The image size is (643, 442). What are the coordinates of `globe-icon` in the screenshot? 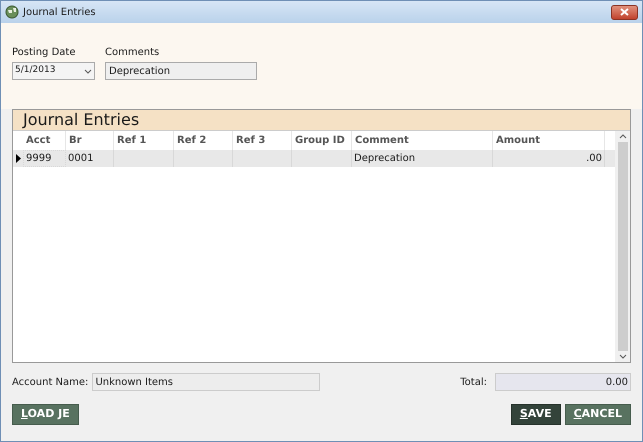 It's located at (12, 12).